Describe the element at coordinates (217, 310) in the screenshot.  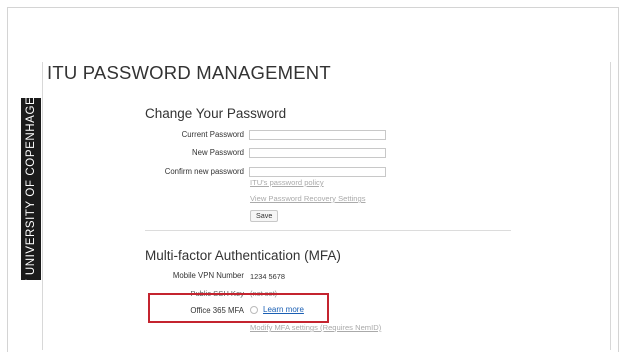
I see `office365-mfa-label: Office 365 MFA` at that location.